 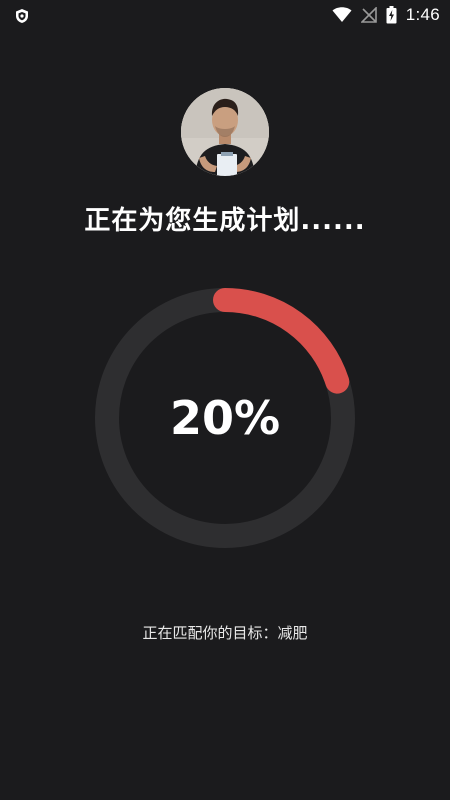 I want to click on status-time: 1:46, so click(x=422, y=14).